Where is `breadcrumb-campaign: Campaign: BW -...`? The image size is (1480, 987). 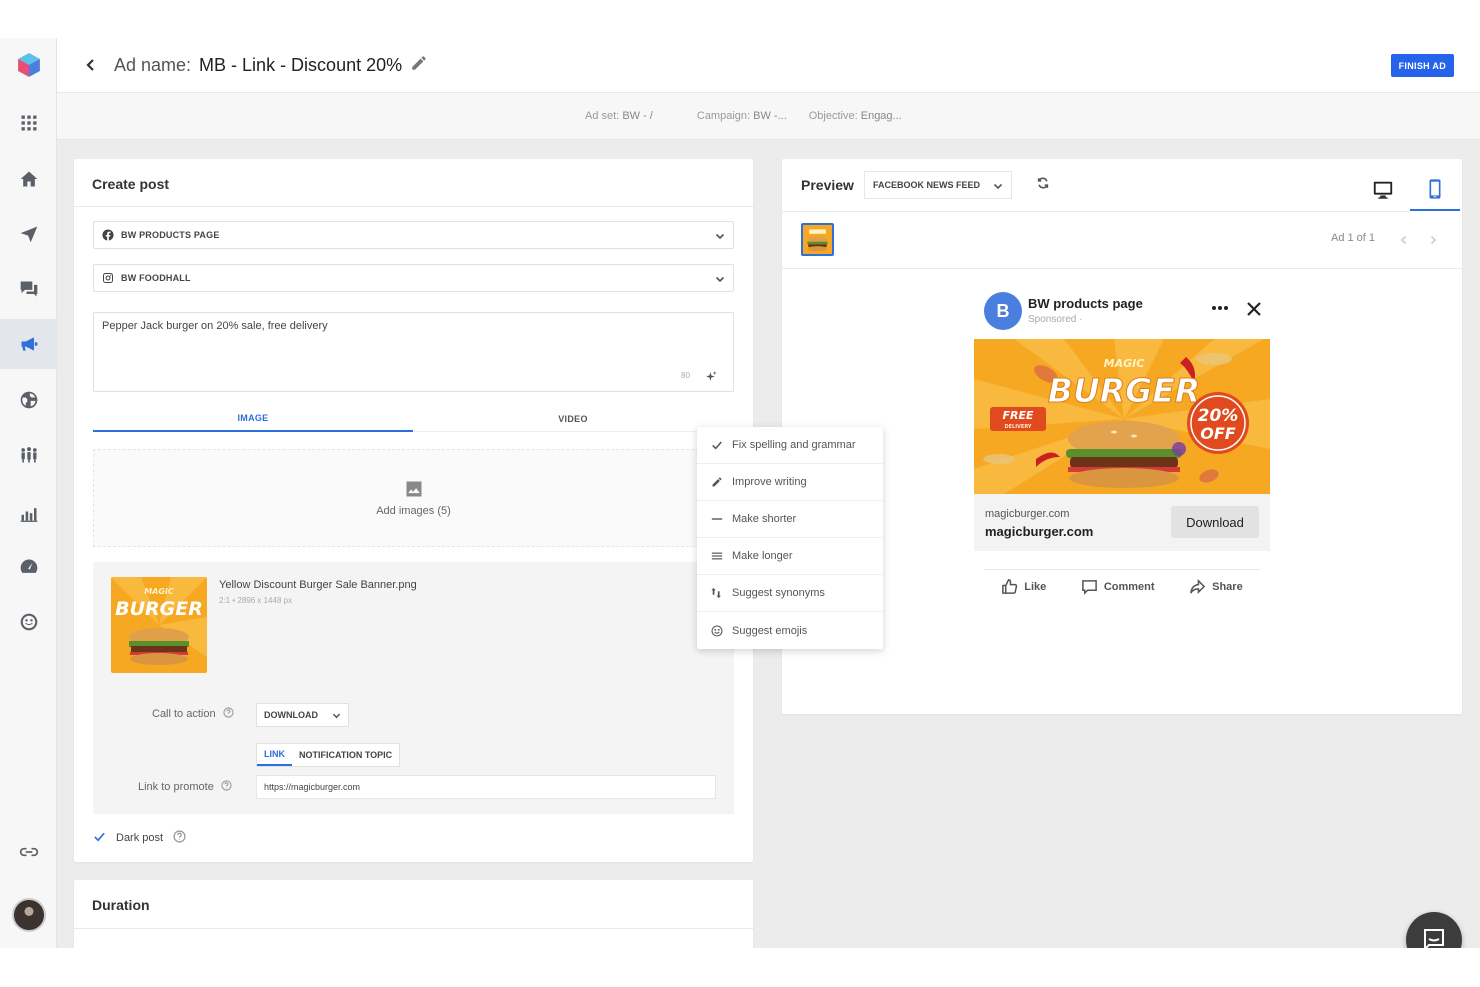 breadcrumb-campaign: Campaign: BW -... is located at coordinates (742, 116).